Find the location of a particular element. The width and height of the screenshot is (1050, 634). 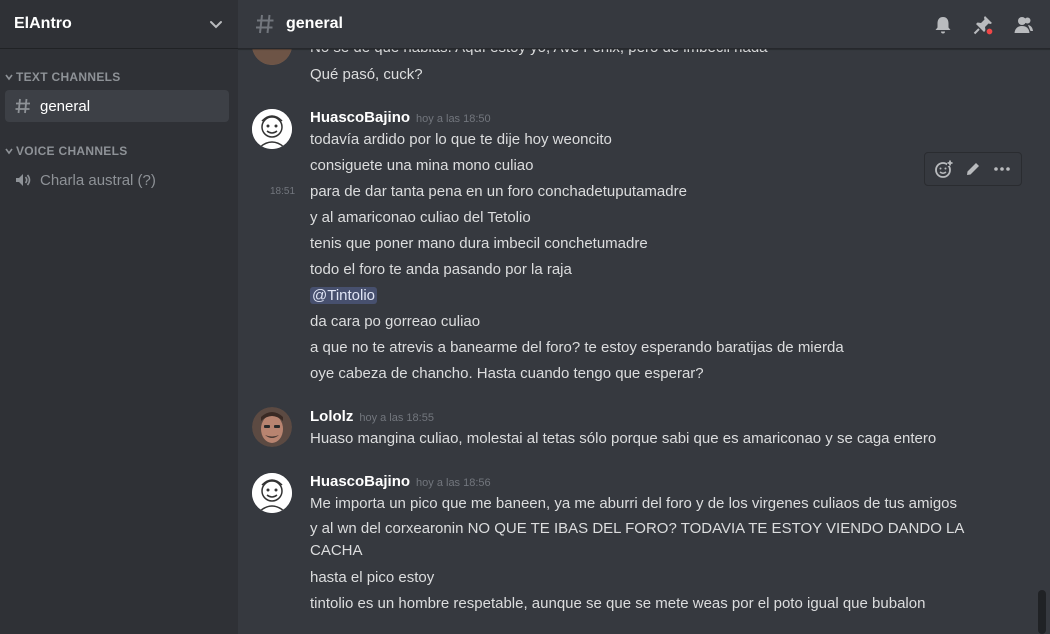

category-label: TEXT CHANNELS is located at coordinates (68, 77).